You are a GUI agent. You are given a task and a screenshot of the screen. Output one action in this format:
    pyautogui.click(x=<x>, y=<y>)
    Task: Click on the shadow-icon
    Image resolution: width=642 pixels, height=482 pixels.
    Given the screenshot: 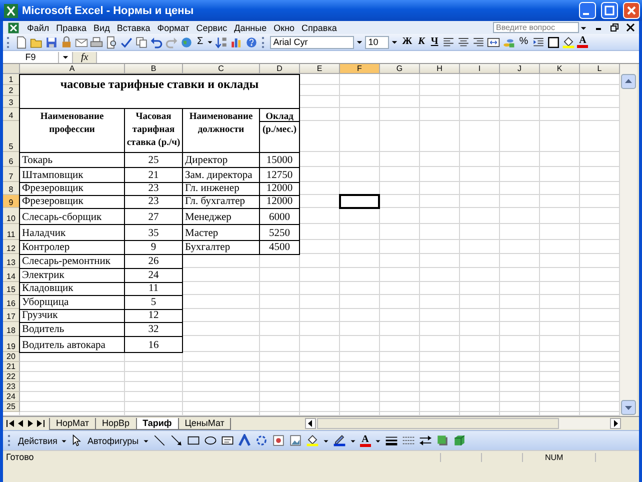 What is the action you would take?
    pyautogui.click(x=442, y=440)
    